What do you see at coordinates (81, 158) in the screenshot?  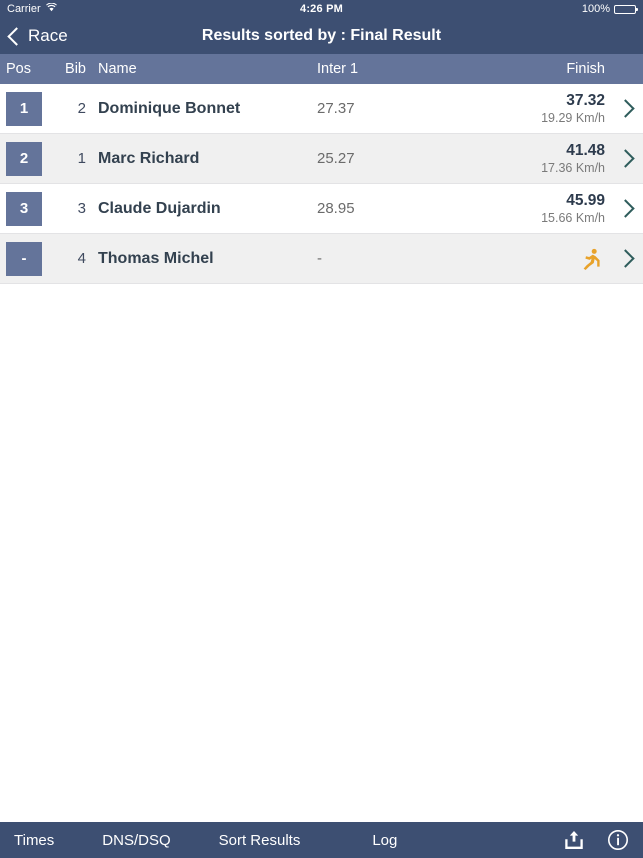 I see `cell-bib: 1` at bounding box center [81, 158].